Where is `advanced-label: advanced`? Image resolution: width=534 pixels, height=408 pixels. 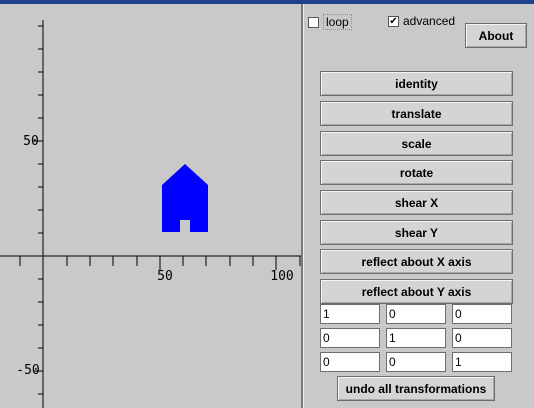 advanced-label: advanced is located at coordinates (429, 21).